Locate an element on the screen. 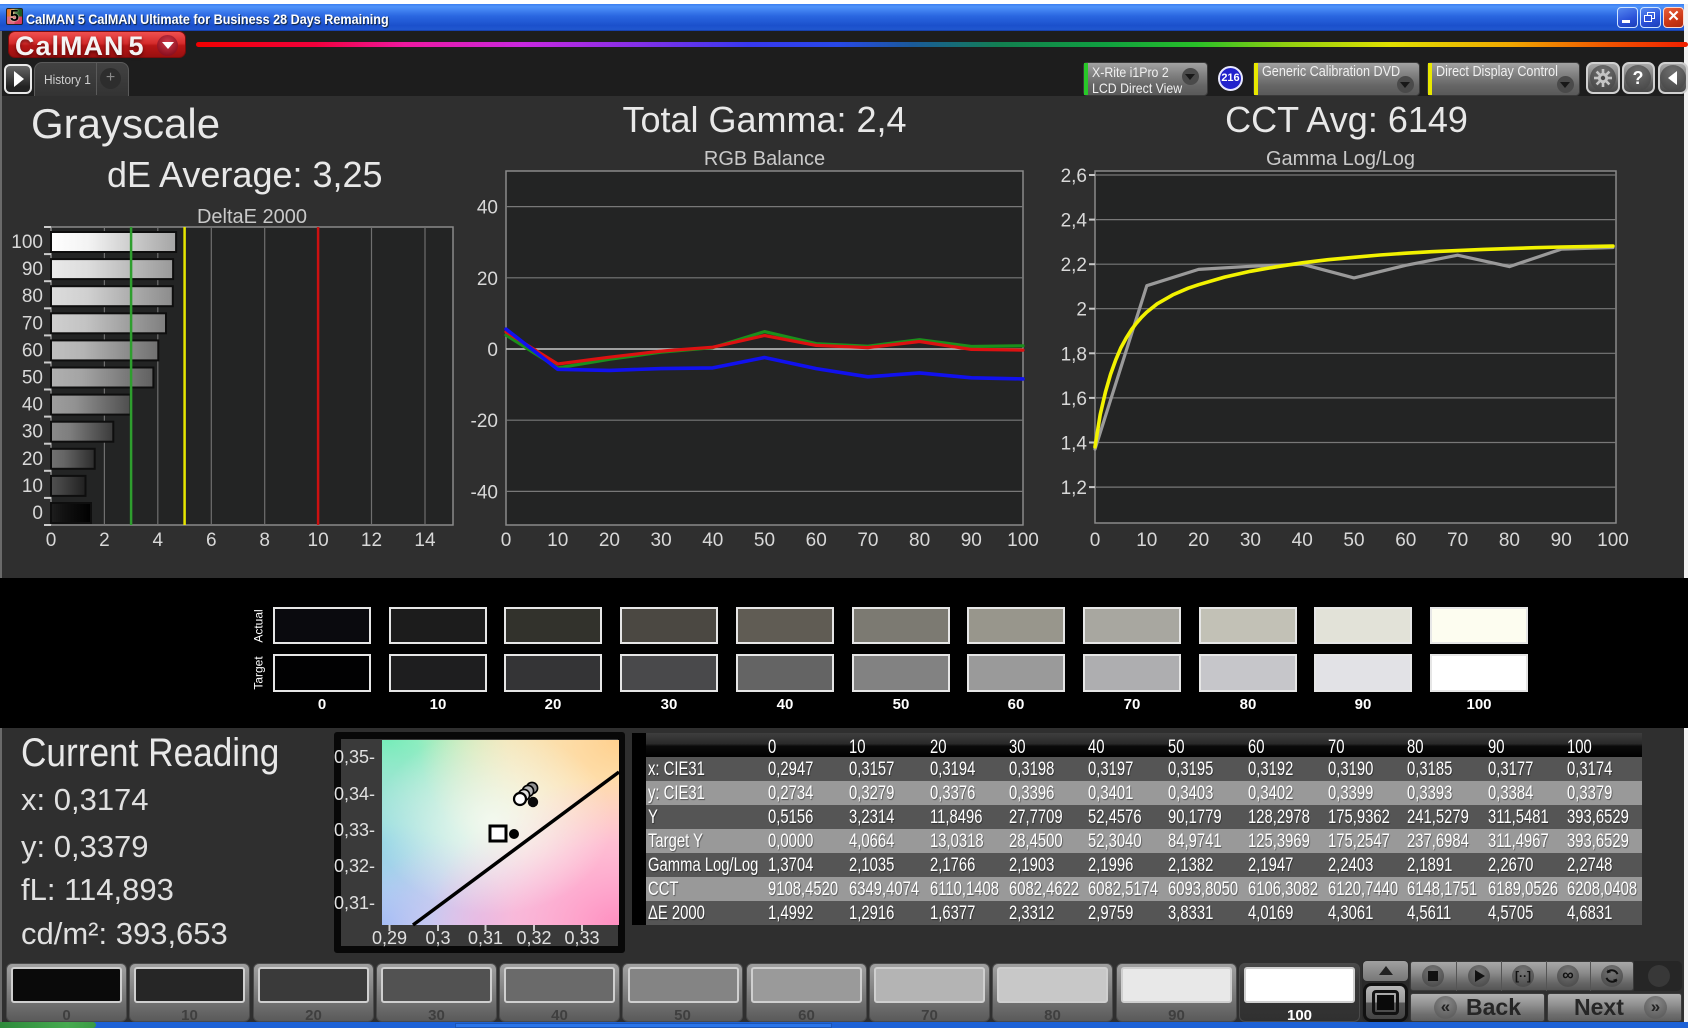  svg-text: 0,3 is located at coordinates (437, 938).